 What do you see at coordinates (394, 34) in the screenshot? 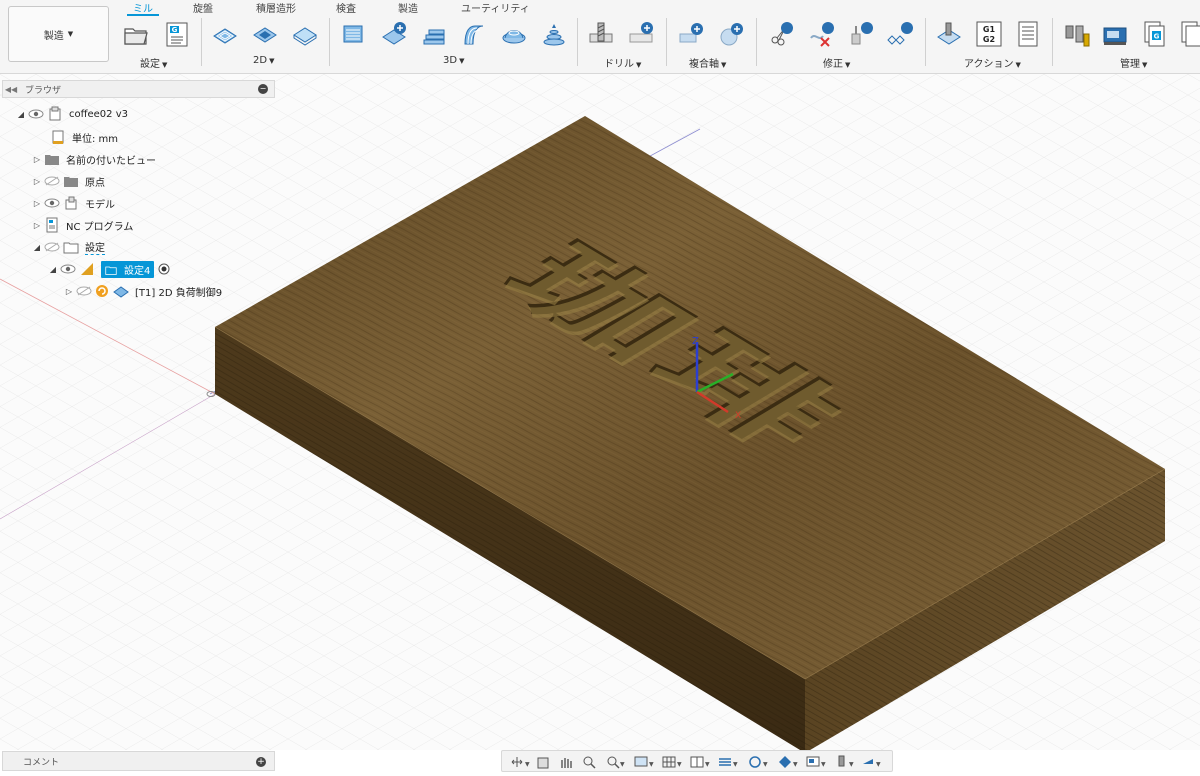
I see `3d-pocket-icon` at bounding box center [394, 34].